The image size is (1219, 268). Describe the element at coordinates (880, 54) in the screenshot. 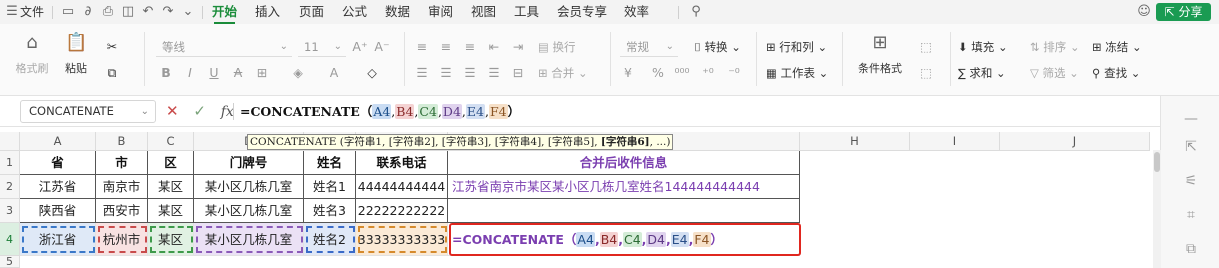

I see `conditional-format-button: ⊞ 条件格式` at that location.